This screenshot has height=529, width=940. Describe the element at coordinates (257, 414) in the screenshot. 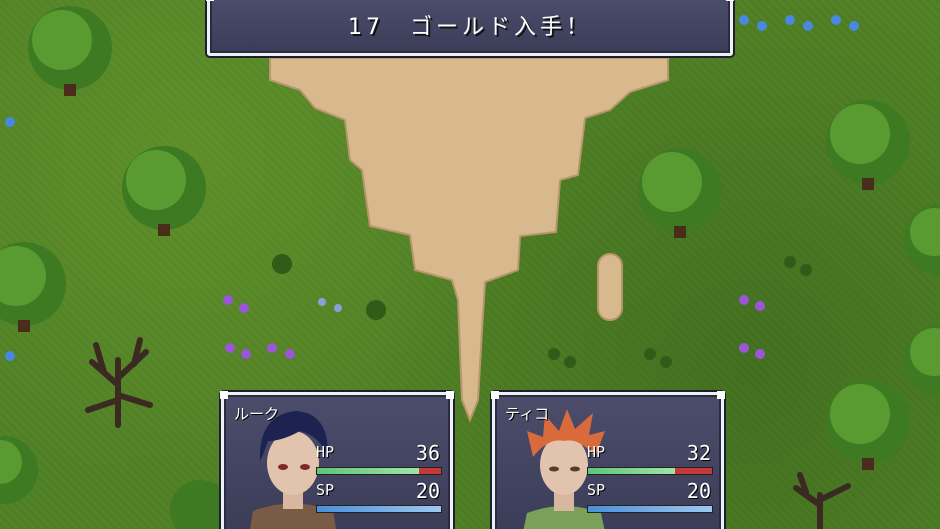

I see `character-name: ルーク` at that location.